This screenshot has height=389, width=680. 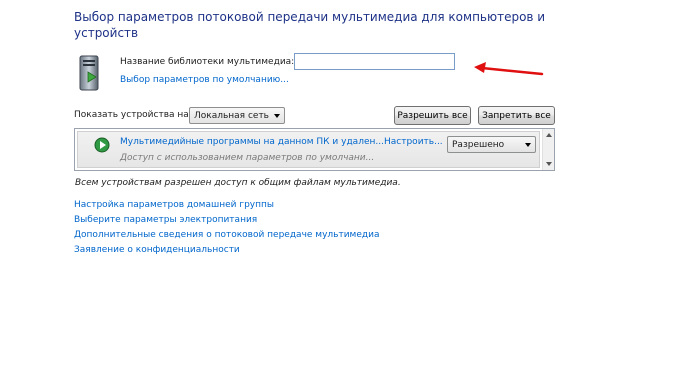 I want to click on red-arrow-annotation, so click(x=509, y=69).